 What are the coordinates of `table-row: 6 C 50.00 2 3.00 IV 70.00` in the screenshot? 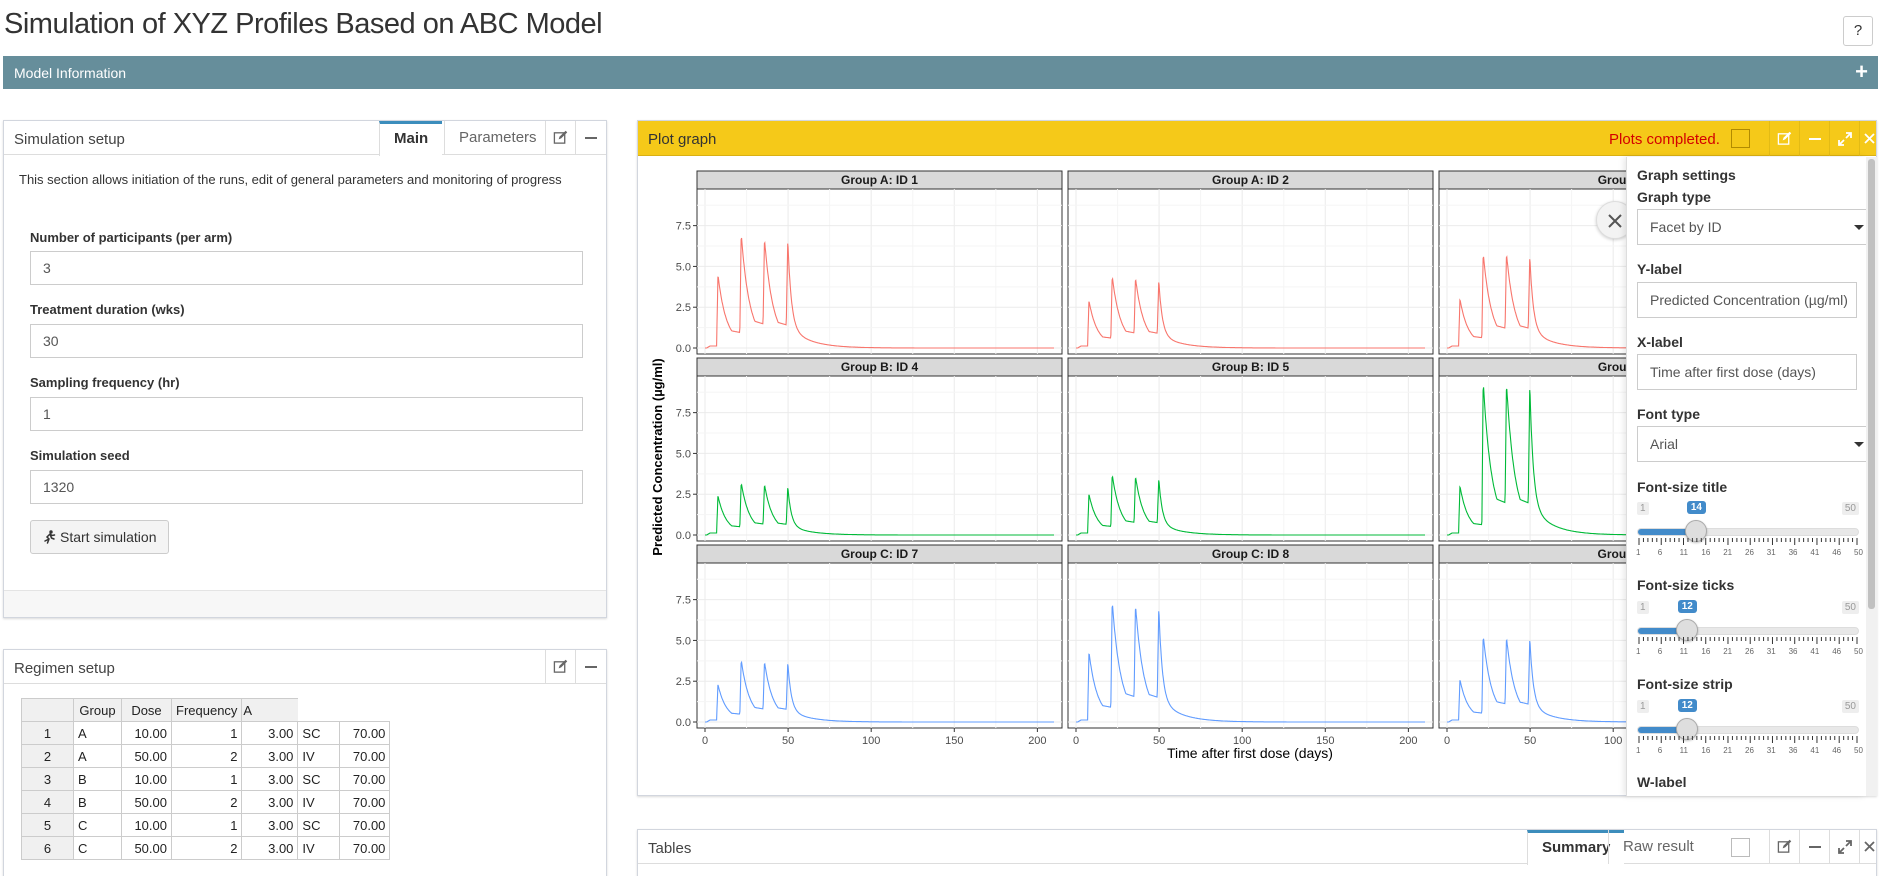 It's located at (206, 848).